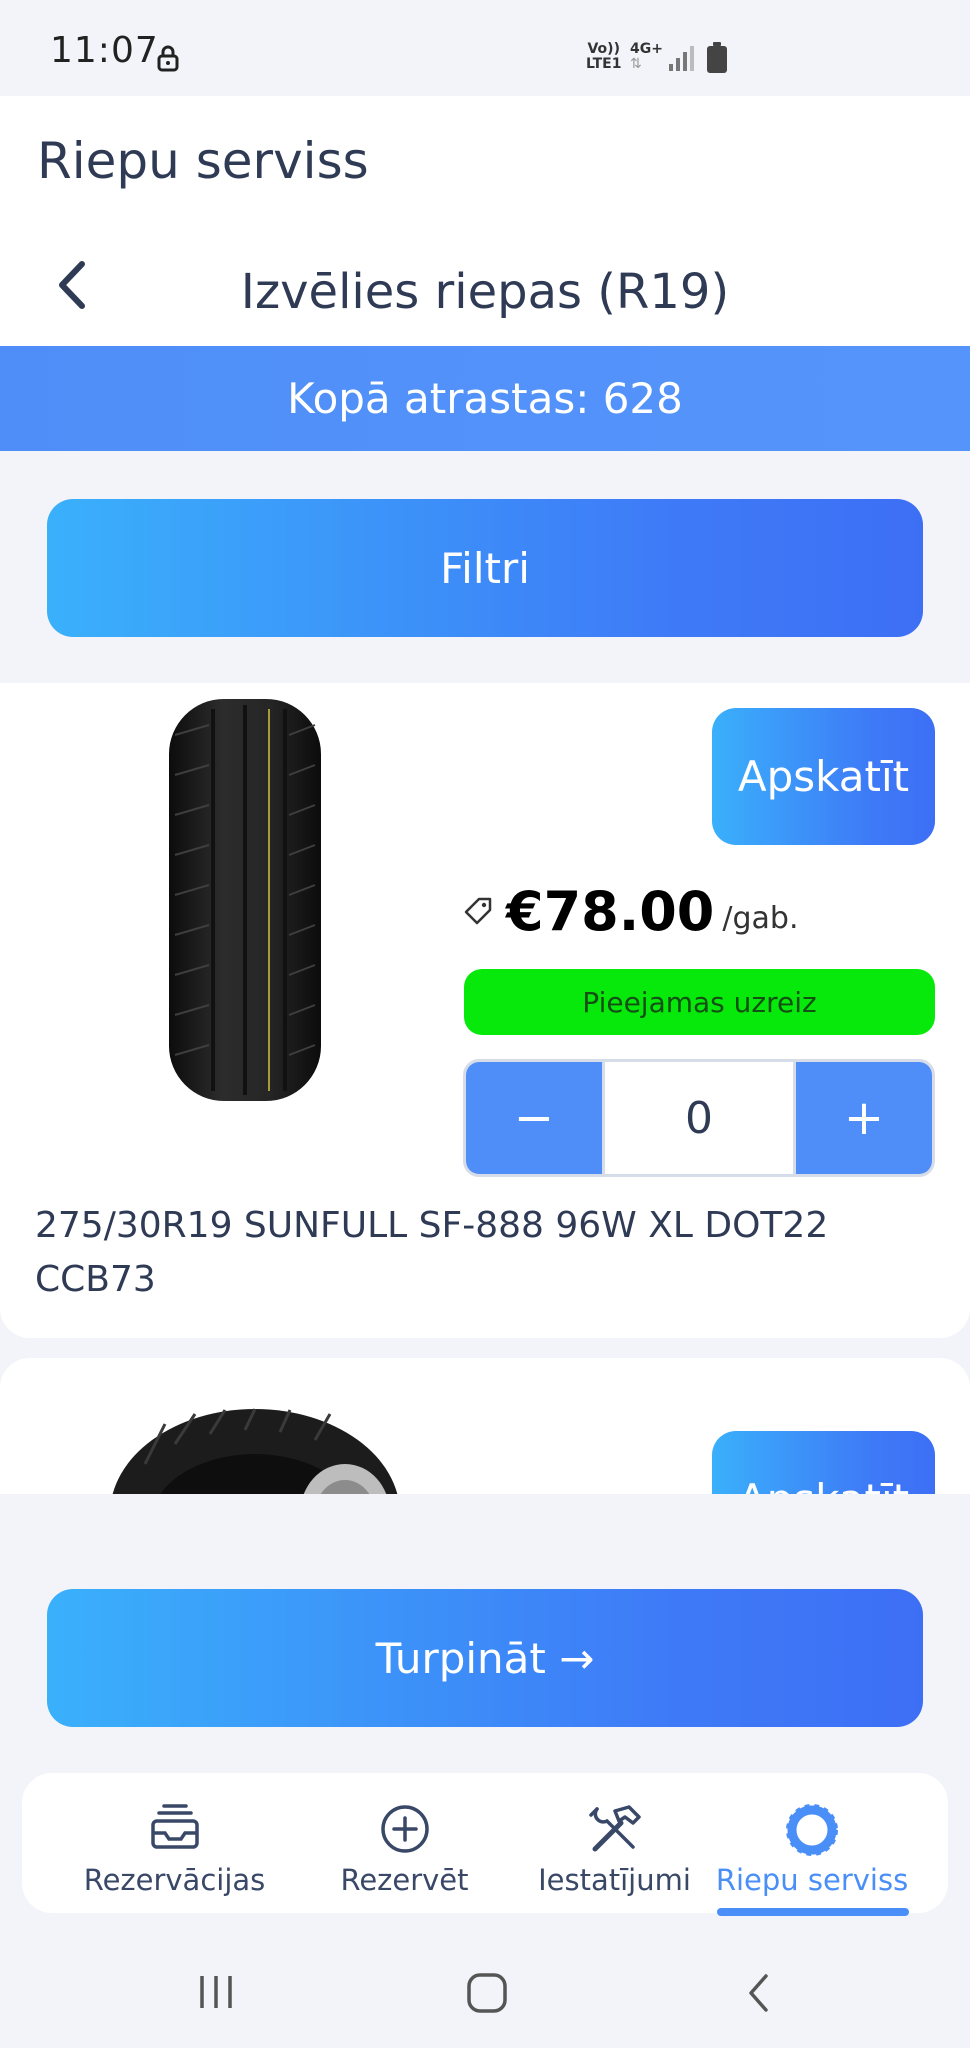 The image size is (970, 2048). I want to click on nav-item-rezervacijas: Rezervācijas, so click(174, 1843).